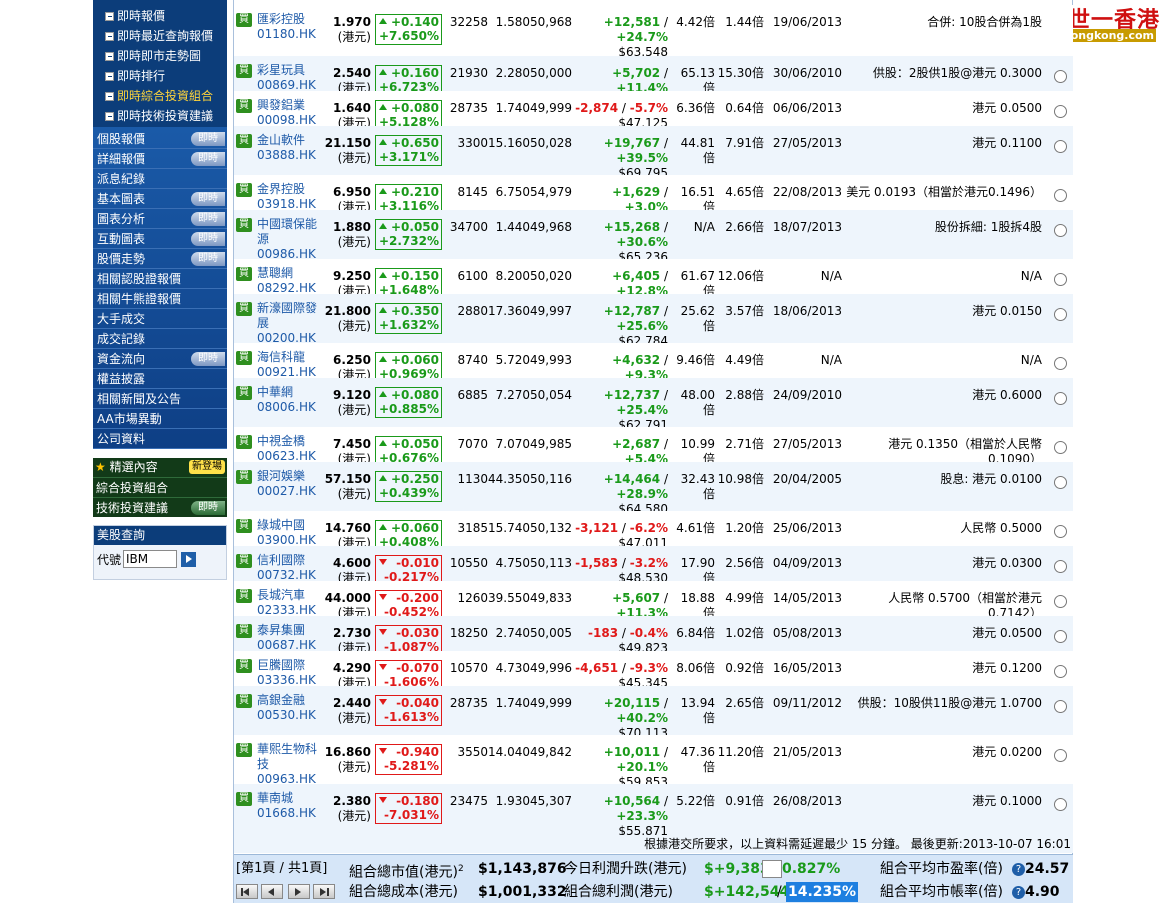 The height and width of the screenshot is (903, 1168). I want to click on menu-item: 派息紀錄, so click(160, 179).